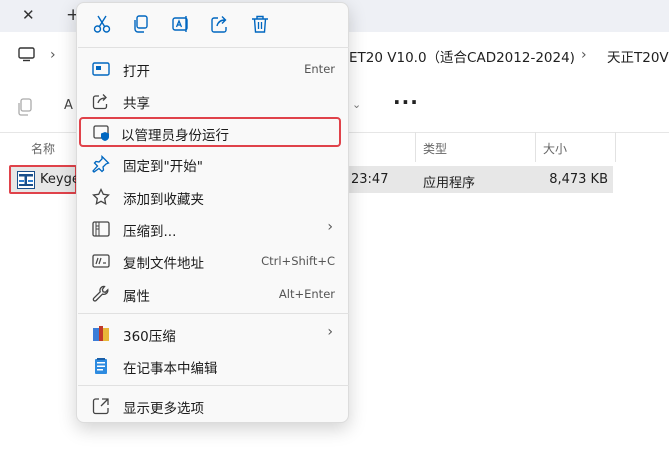 The image size is (669, 467). I want to click on file-type: 应用程序, so click(449, 183).